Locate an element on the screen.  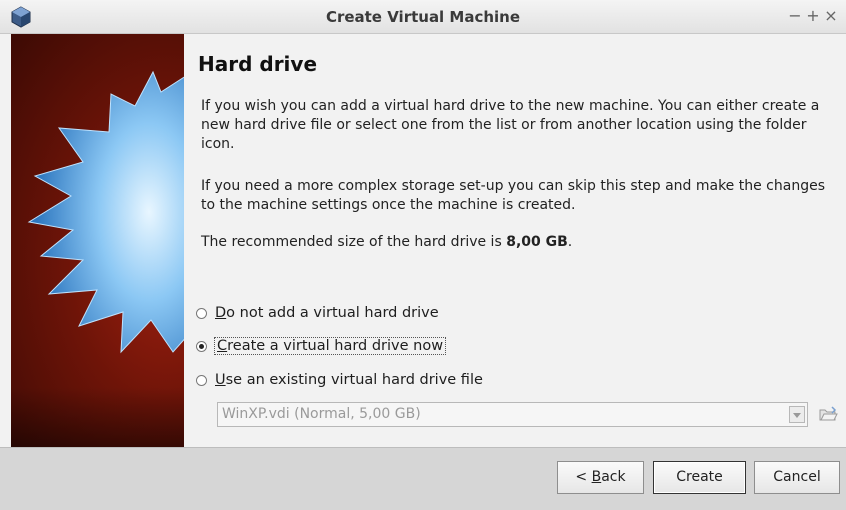
chevron-down-icon is located at coordinates (797, 414).